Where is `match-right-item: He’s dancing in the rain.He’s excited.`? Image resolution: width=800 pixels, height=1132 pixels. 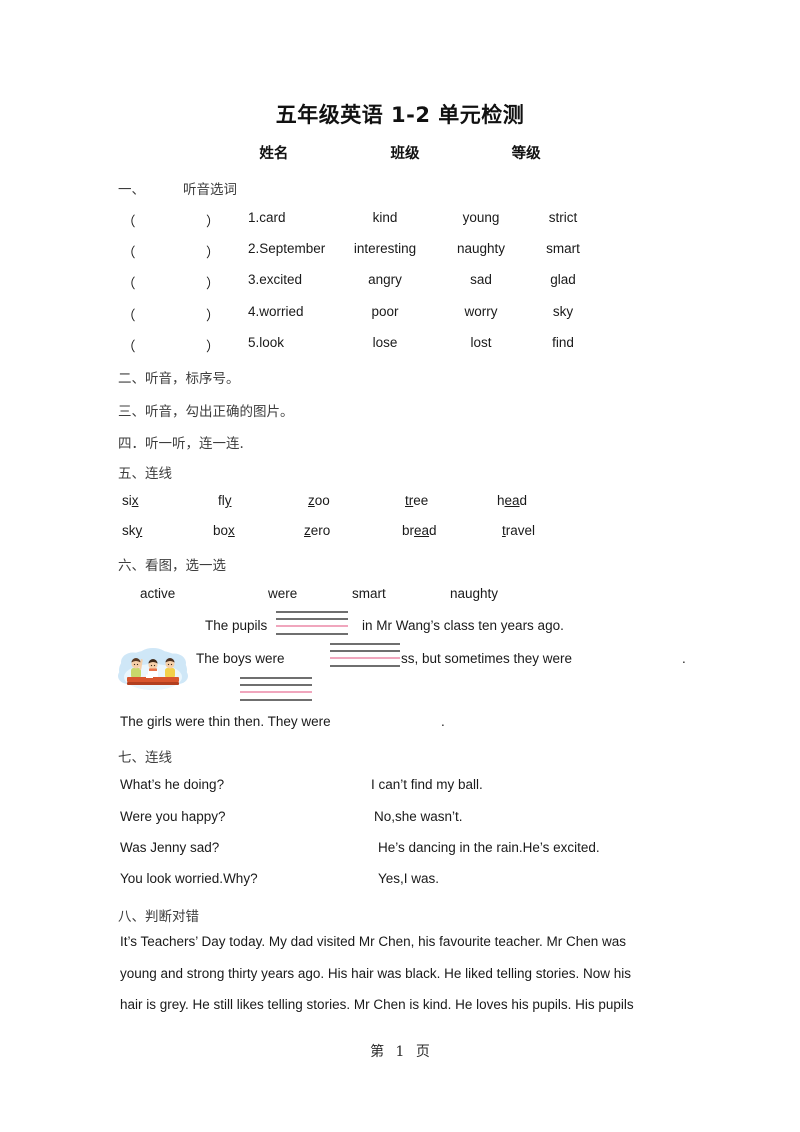 match-right-item: He’s dancing in the rain.He’s excited. is located at coordinates (489, 847).